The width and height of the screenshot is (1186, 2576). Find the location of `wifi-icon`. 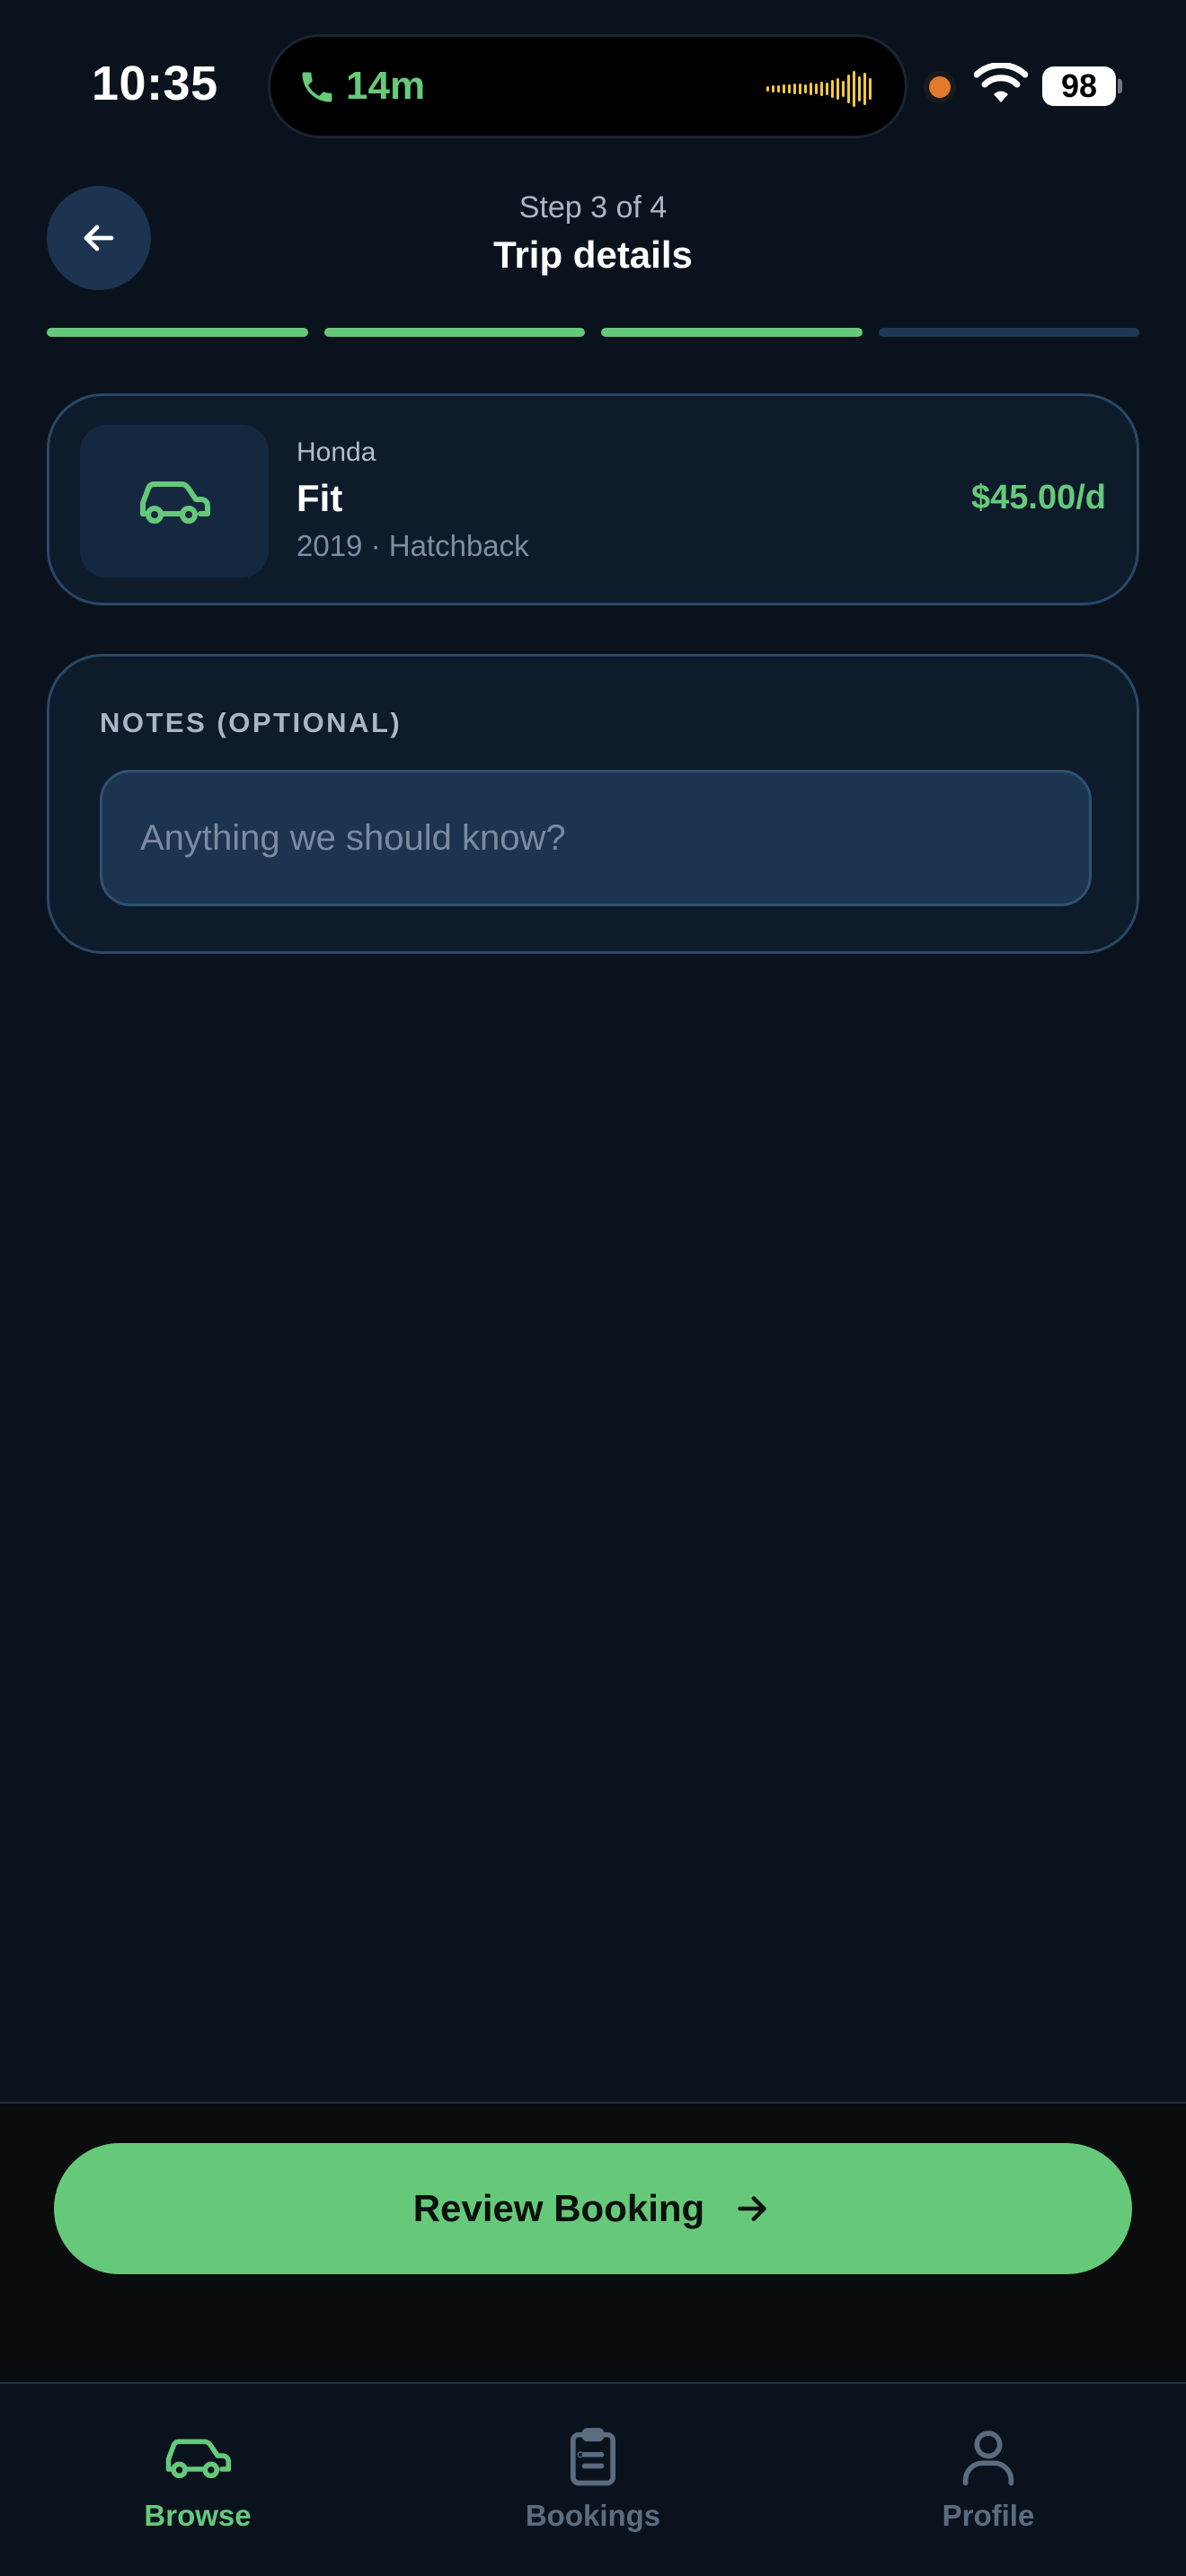

wifi-icon is located at coordinates (1001, 82).